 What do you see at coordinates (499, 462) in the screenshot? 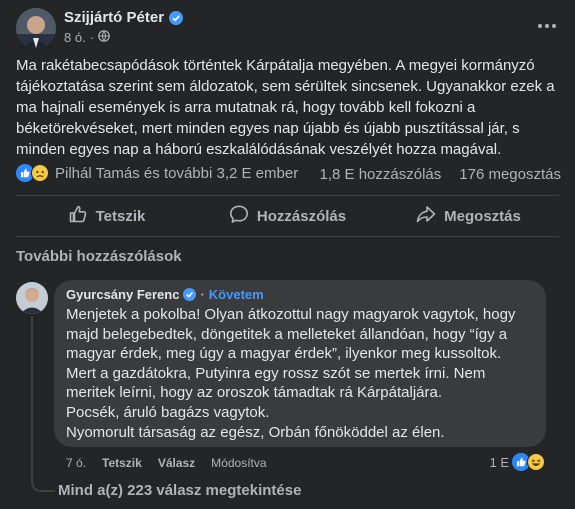
I see `comment-reaction-count: 1 E` at bounding box center [499, 462].